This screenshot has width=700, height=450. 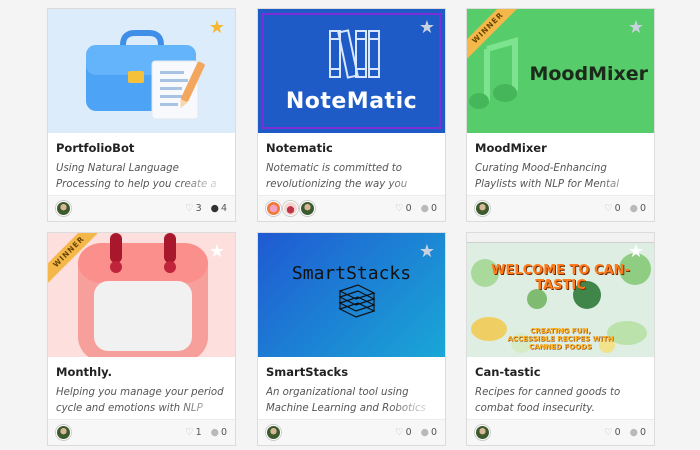 What do you see at coordinates (560, 372) in the screenshot?
I see `project-title: Can-tastic` at bounding box center [560, 372].